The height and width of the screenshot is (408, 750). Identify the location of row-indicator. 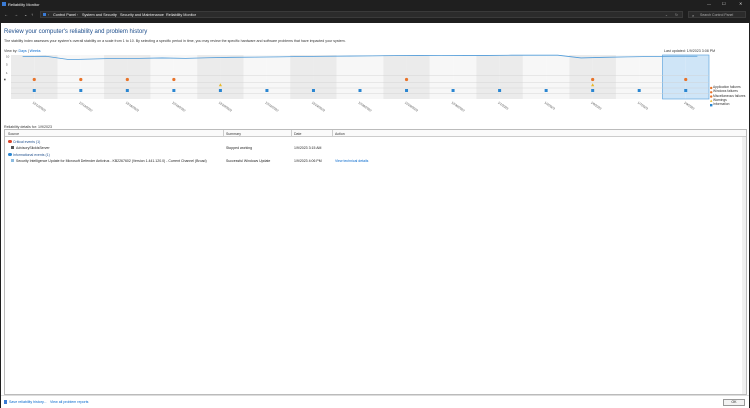
(5, 79).